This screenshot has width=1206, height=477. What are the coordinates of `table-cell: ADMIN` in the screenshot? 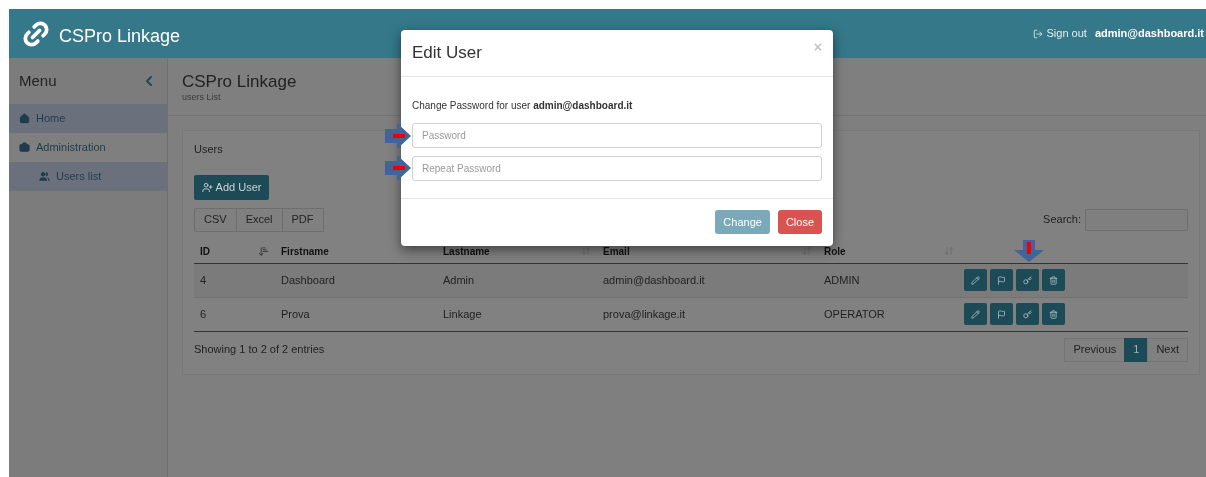 It's located at (842, 279).